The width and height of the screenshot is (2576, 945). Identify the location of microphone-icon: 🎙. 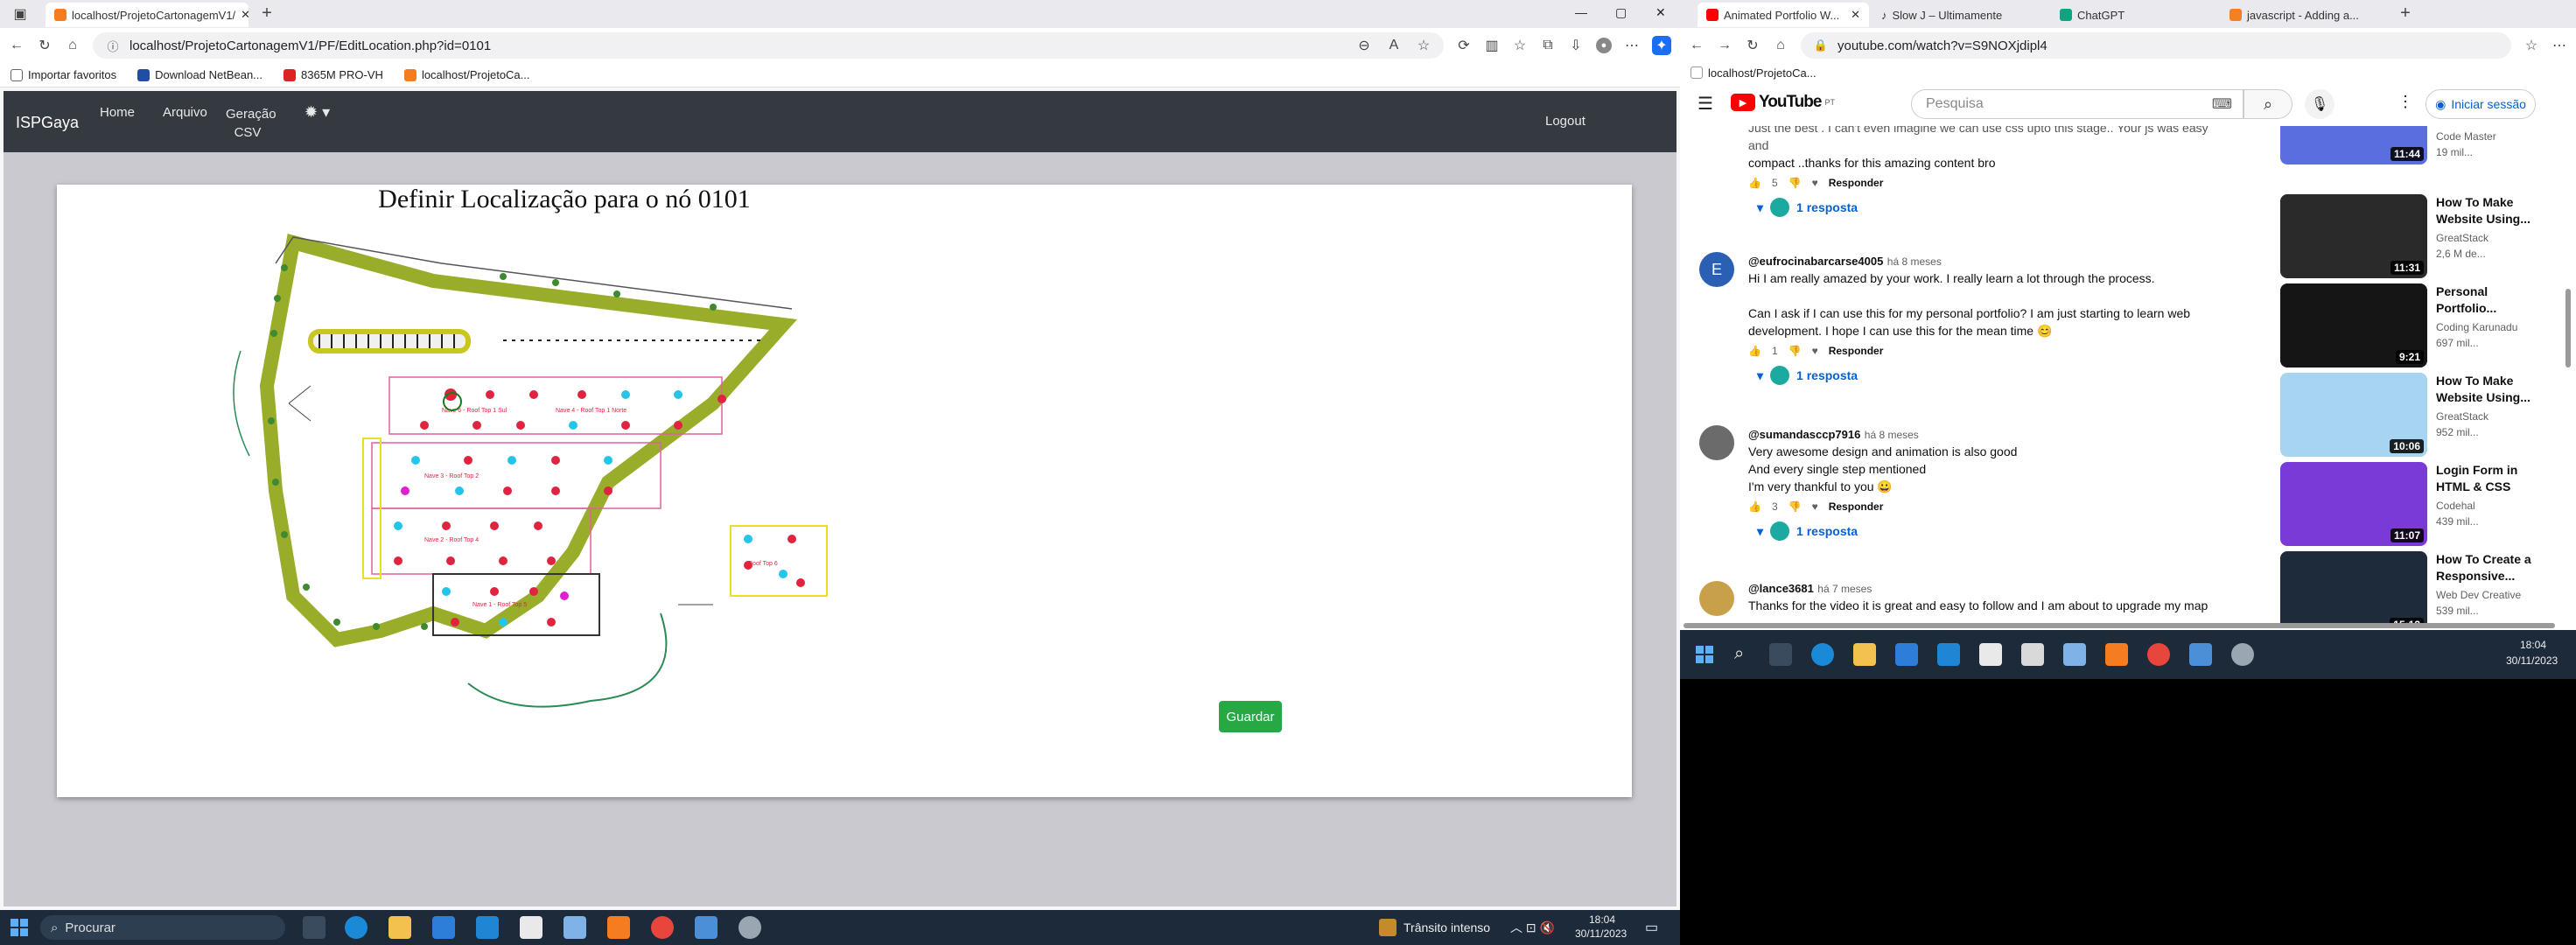
(2319, 104).